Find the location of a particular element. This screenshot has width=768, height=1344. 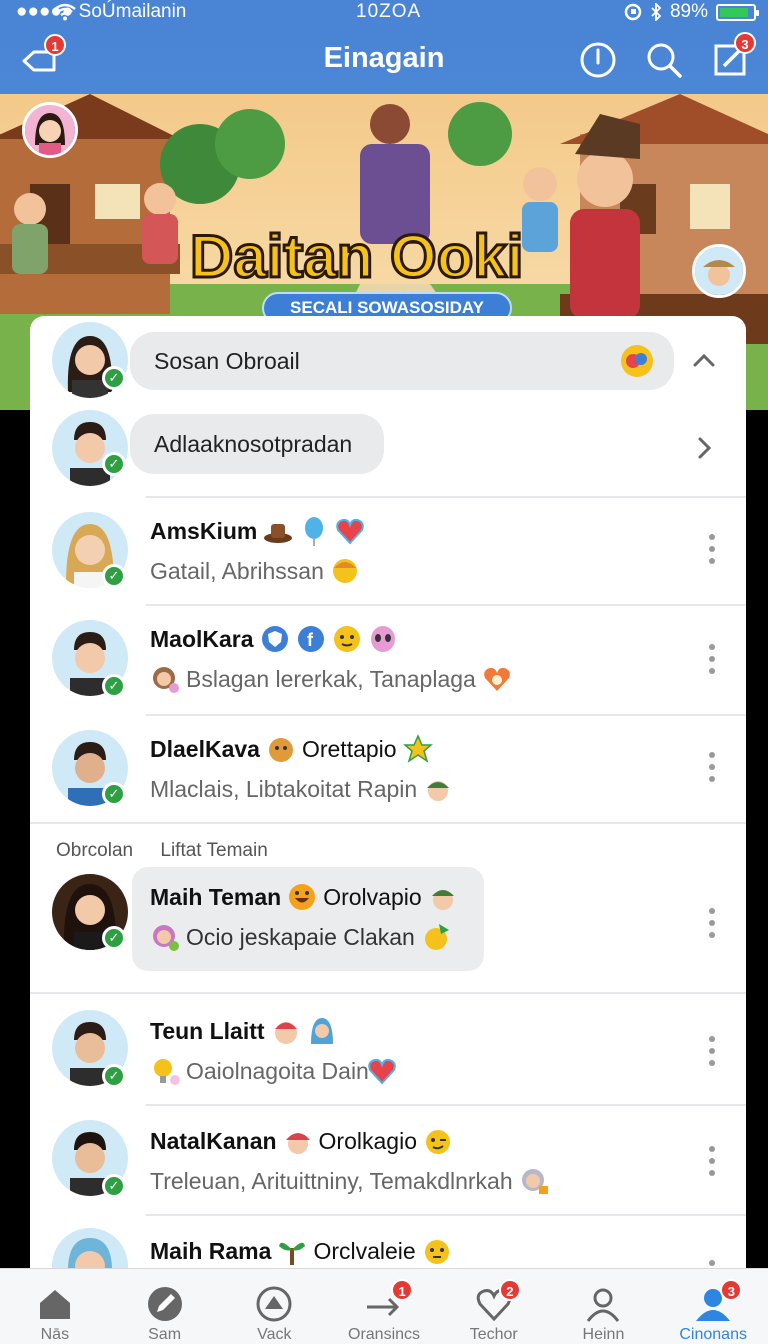

contact-subtitle: Treleuan, Arituittniny, Temakdlnrkah is located at coordinates (349, 1181).